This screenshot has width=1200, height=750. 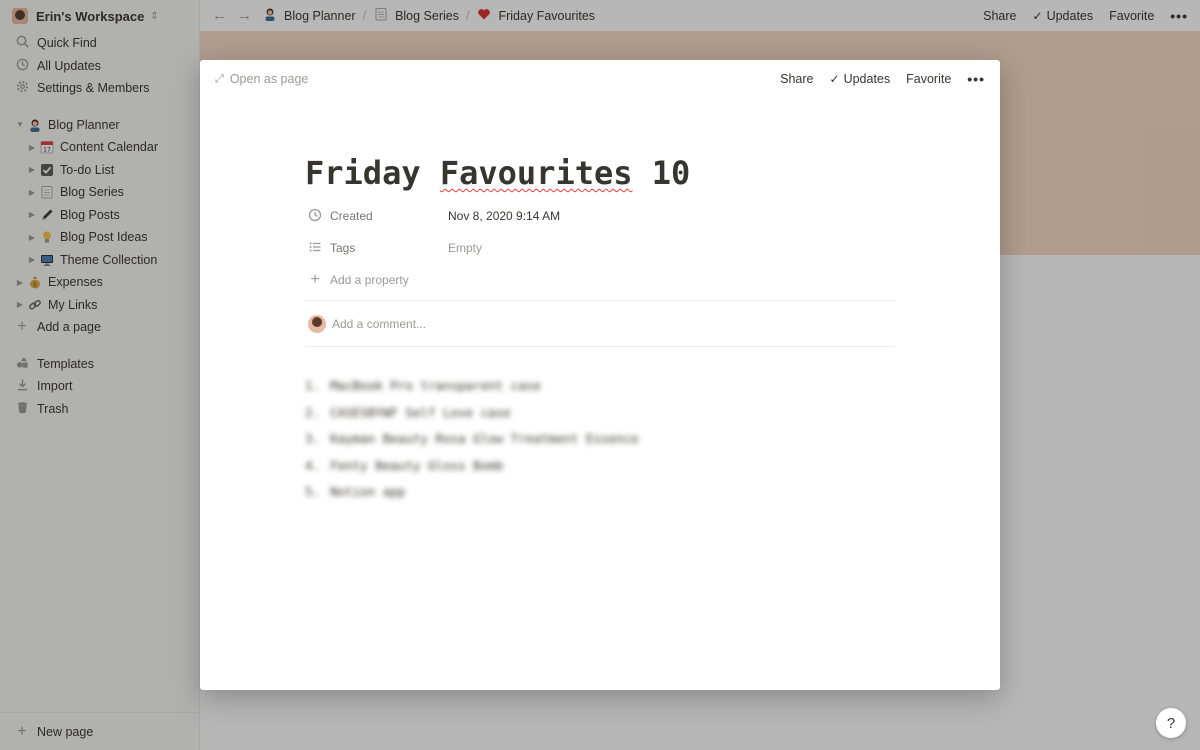 What do you see at coordinates (600, 492) in the screenshot?
I see `list-item: 5. Notion app` at bounding box center [600, 492].